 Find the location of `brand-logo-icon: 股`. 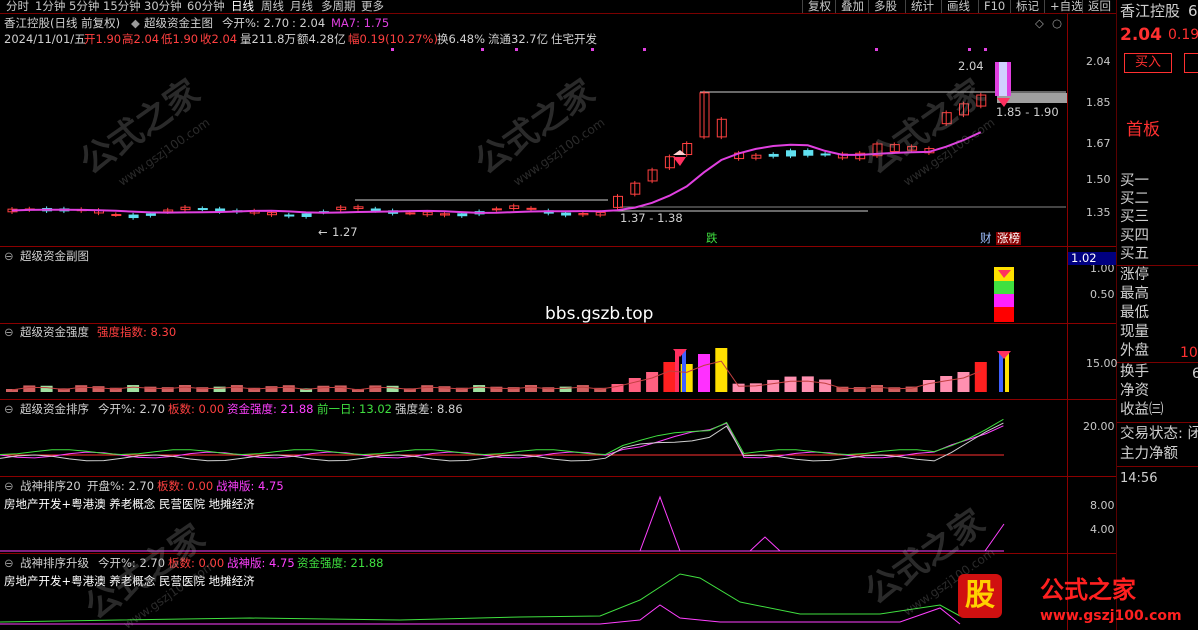

brand-logo-icon: 股 is located at coordinates (980, 596).